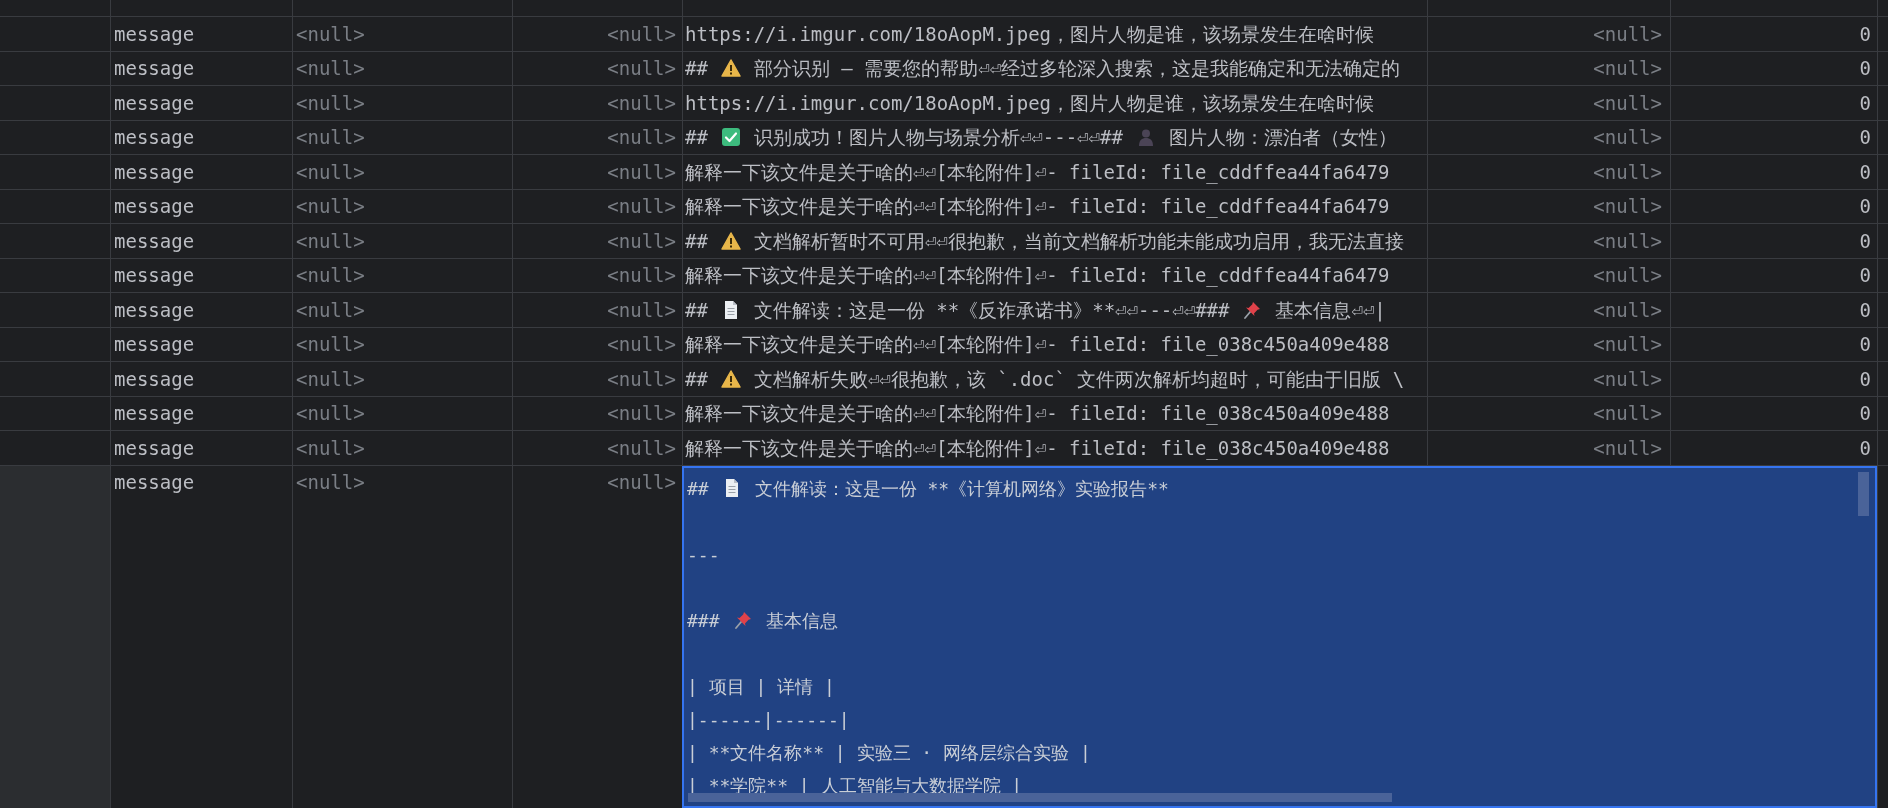 The image size is (1888, 808). What do you see at coordinates (889, 752) in the screenshot?
I see `editor-line: | **文件名称** | 实验三 · 网络层综合实验 |` at bounding box center [889, 752].